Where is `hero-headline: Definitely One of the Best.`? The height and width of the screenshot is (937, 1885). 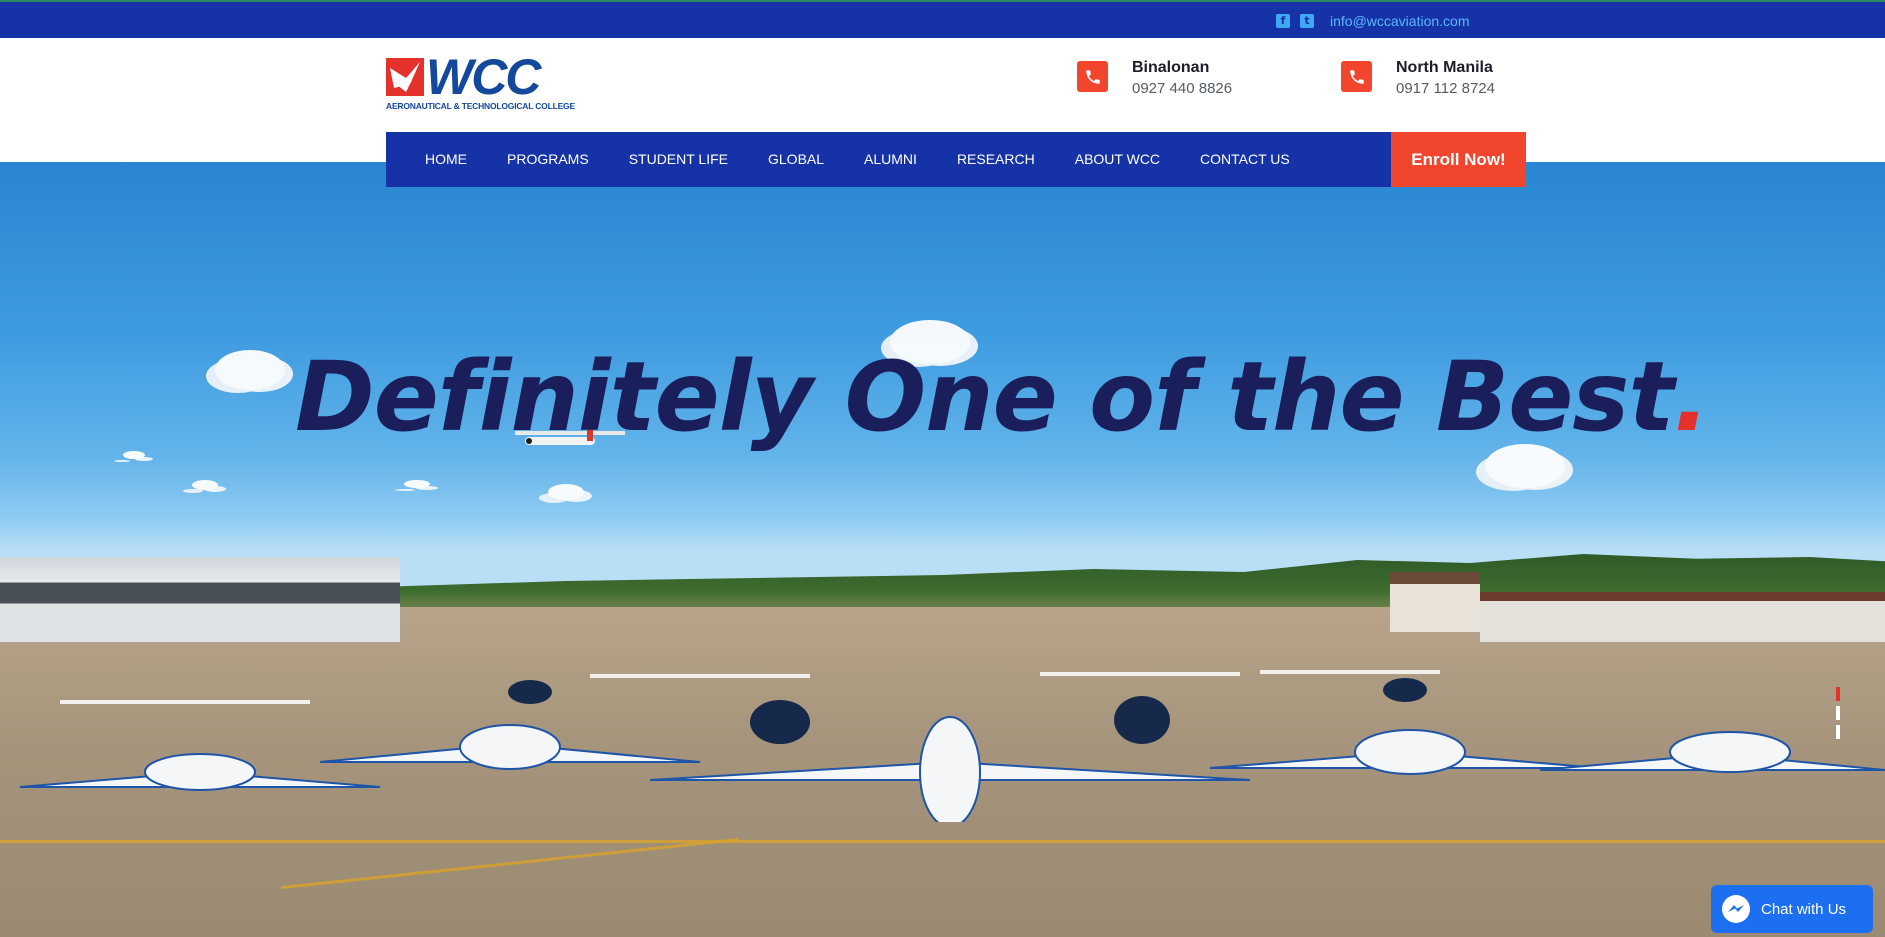
hero-headline: Definitely One of the Best. is located at coordinates (1002, 397).